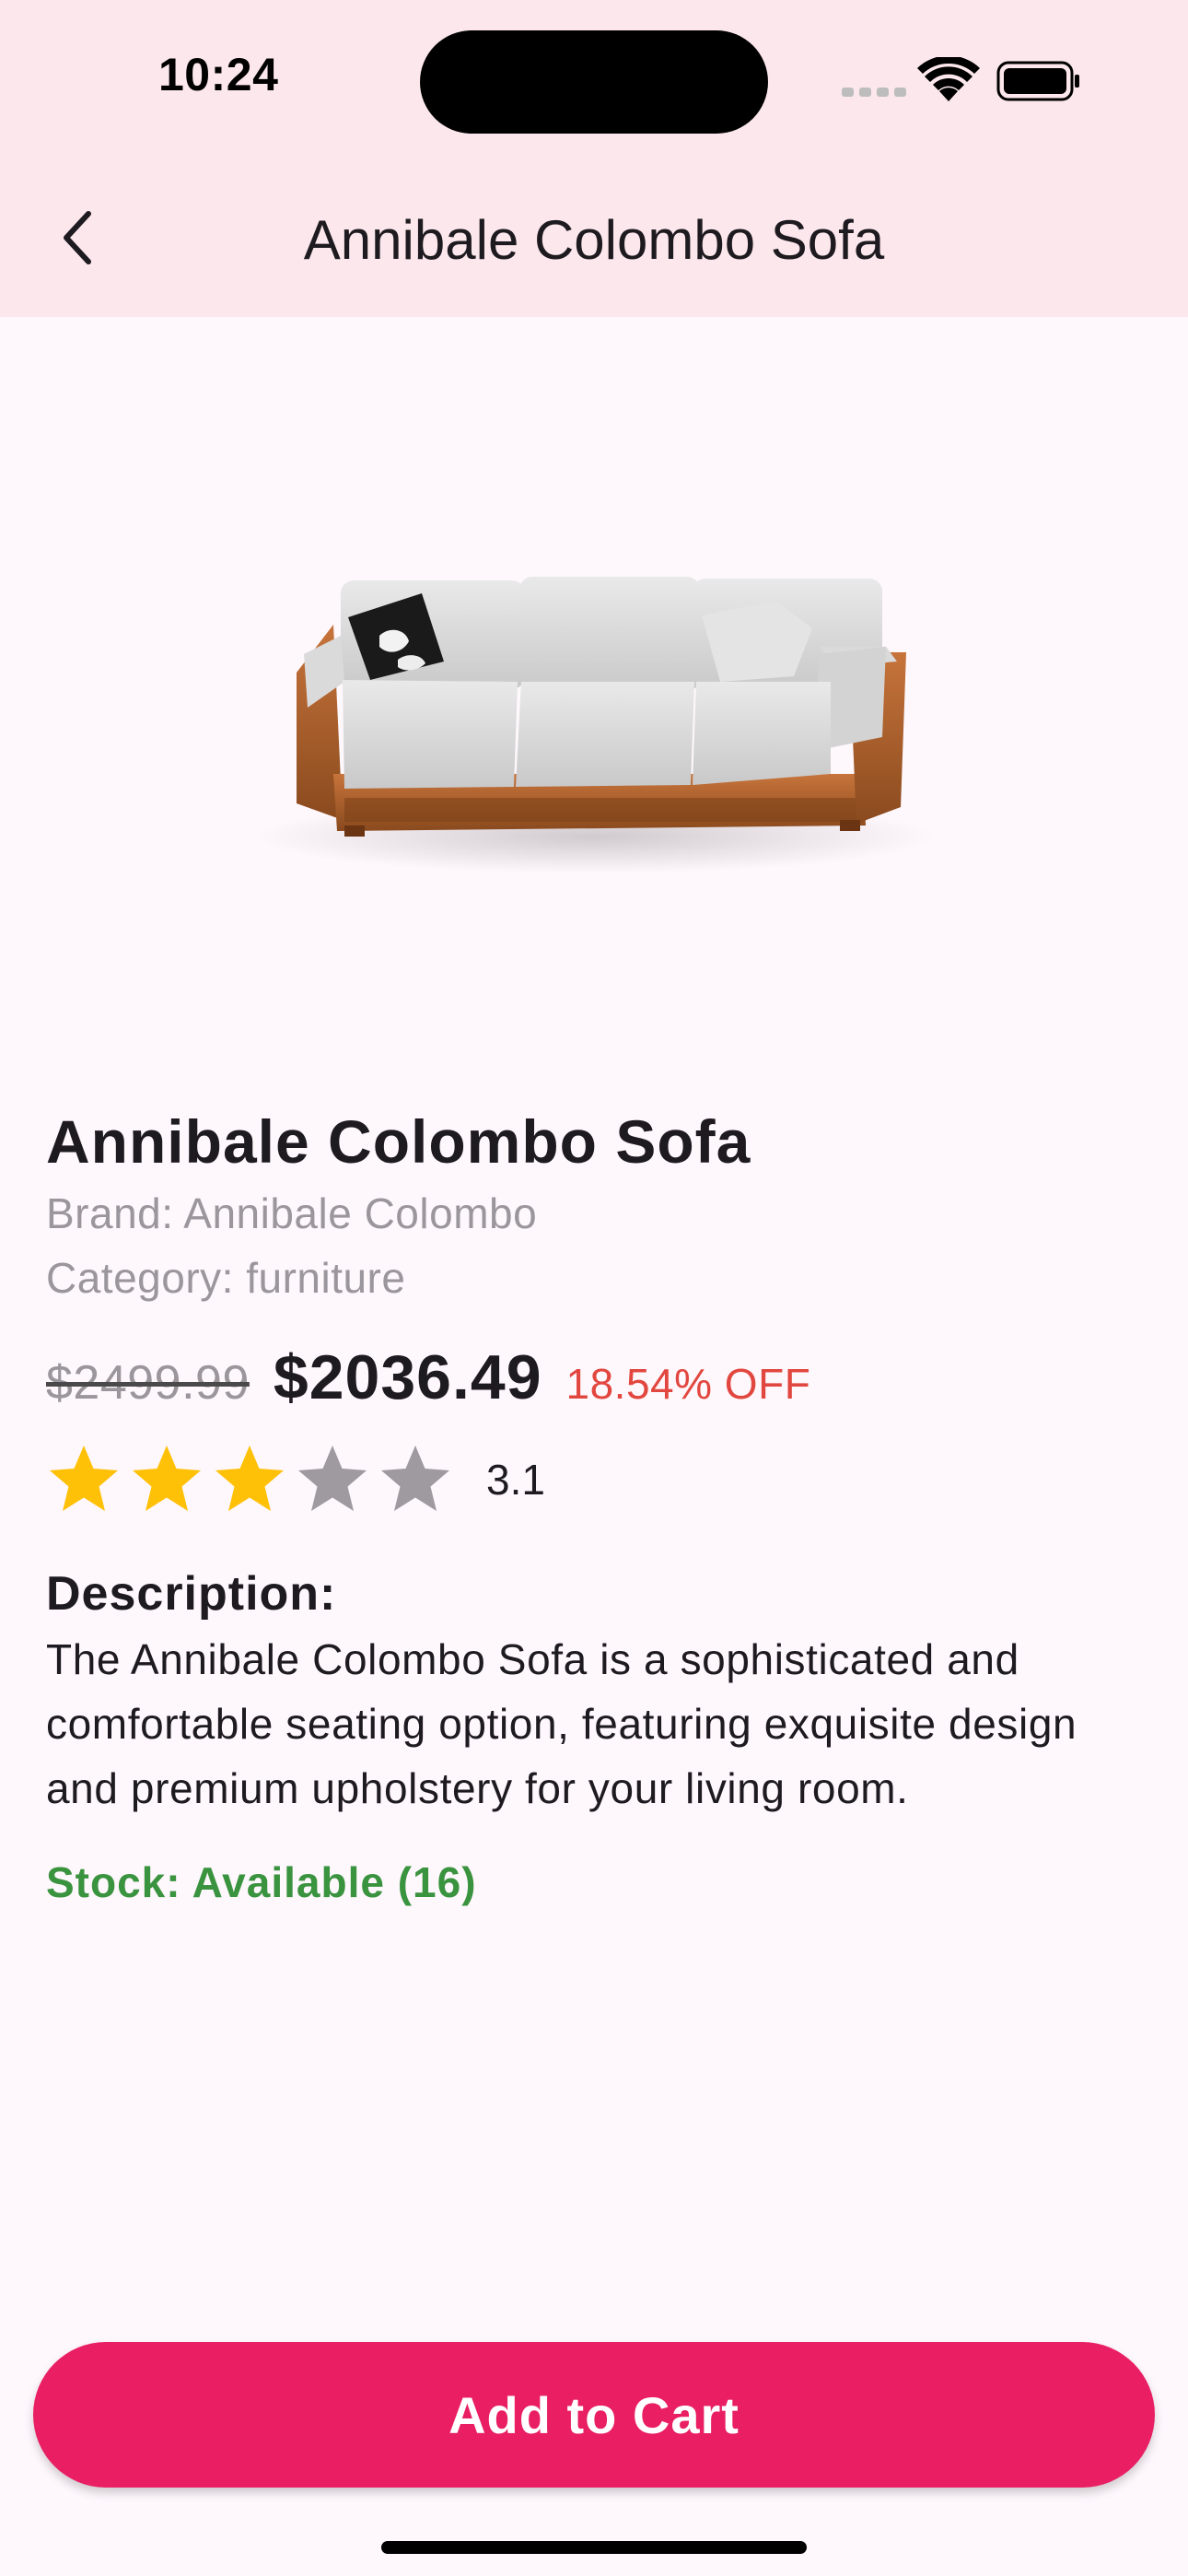 The height and width of the screenshot is (2576, 1188). What do you see at coordinates (398, 1141) in the screenshot?
I see `product-title: Annibale Colombo Sofa` at bounding box center [398, 1141].